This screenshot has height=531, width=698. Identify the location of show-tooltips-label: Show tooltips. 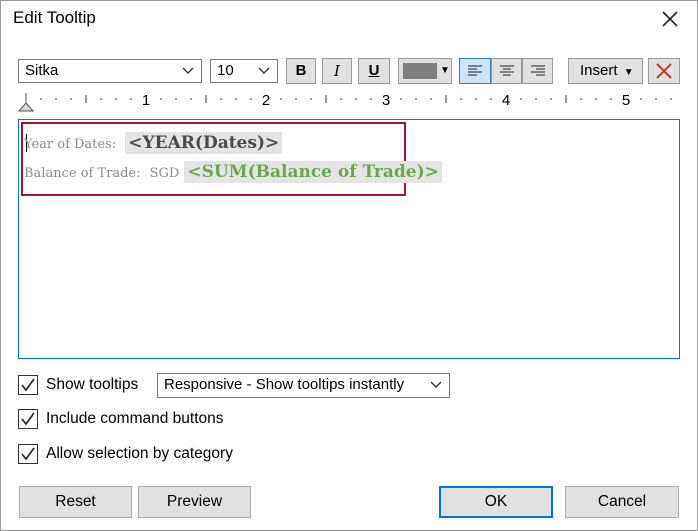
(92, 384).